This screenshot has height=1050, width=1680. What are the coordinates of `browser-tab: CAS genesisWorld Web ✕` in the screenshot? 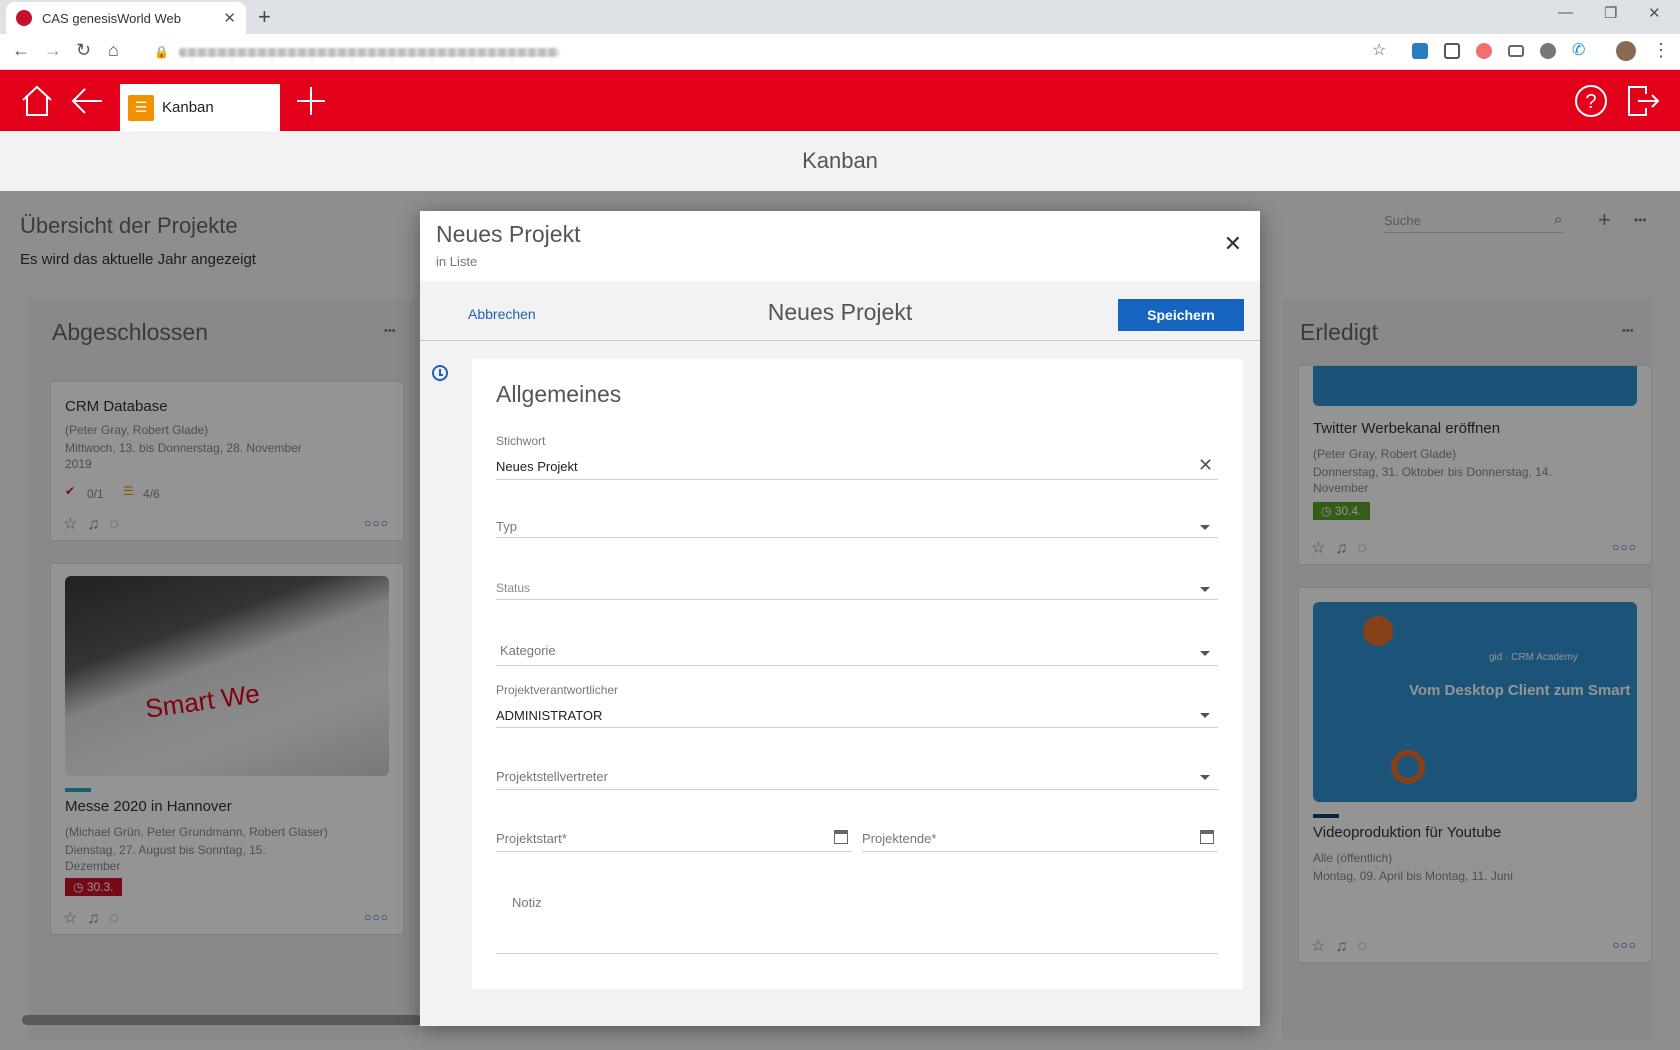 It's located at (126, 18).